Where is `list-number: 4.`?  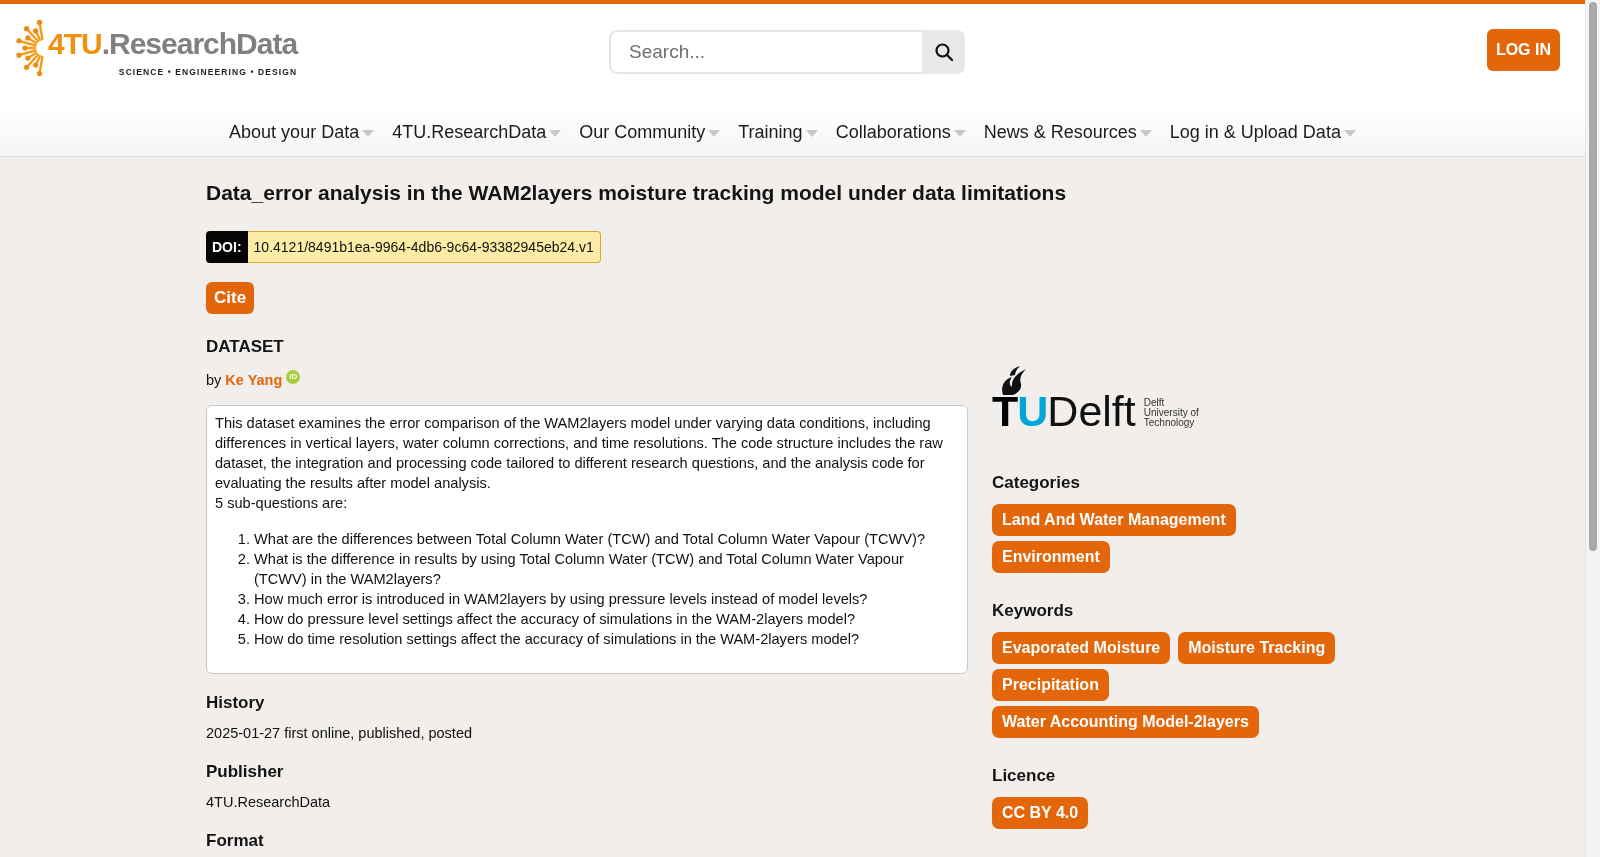 list-number: 4. is located at coordinates (243, 619).